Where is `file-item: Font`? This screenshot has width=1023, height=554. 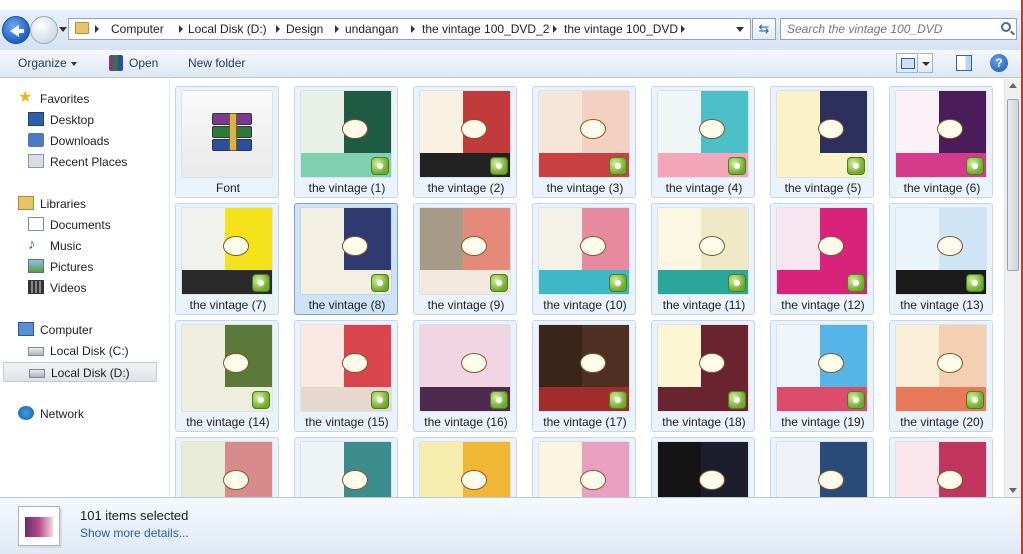 file-item: Font is located at coordinates (227, 142).